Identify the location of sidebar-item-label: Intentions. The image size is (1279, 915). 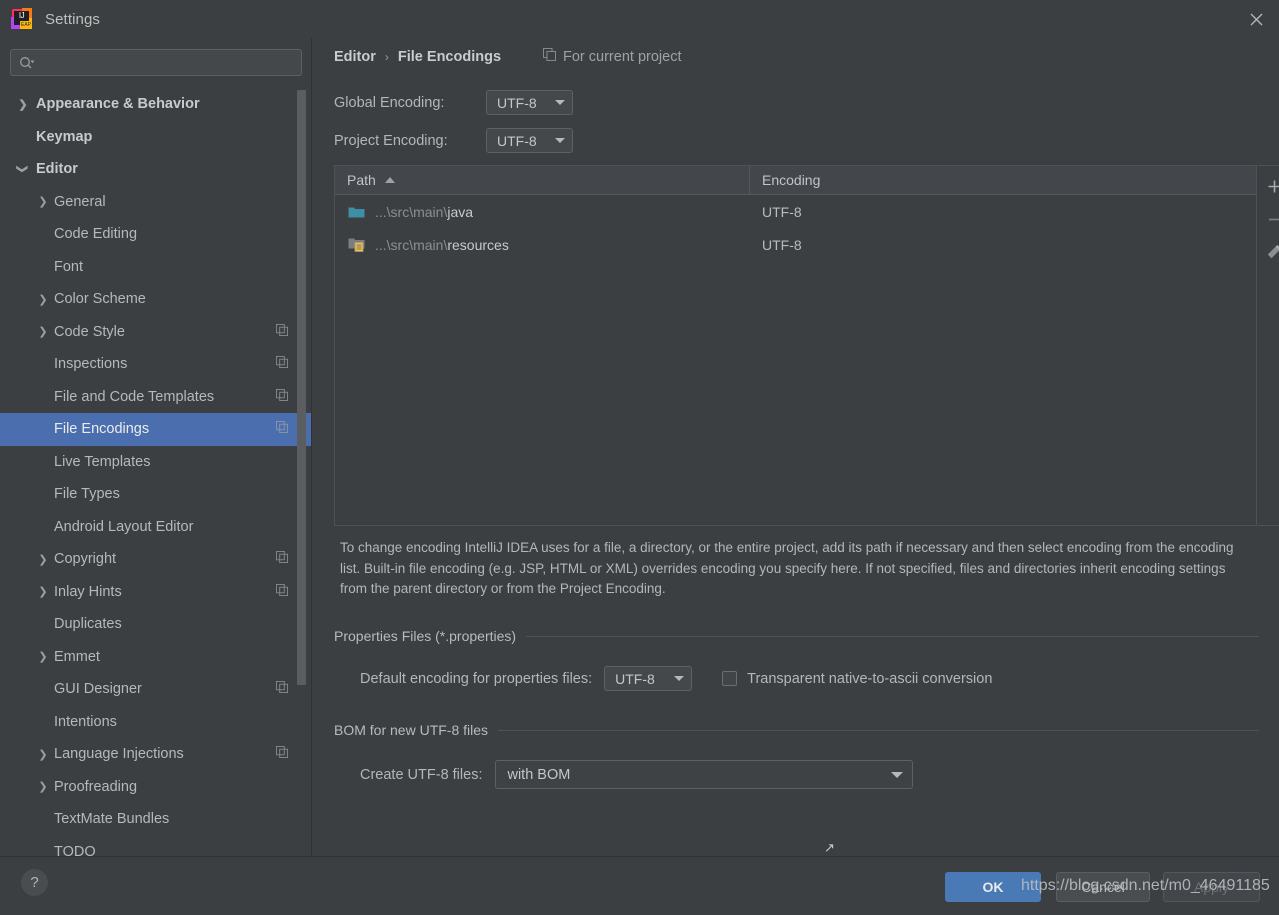
(85, 721).